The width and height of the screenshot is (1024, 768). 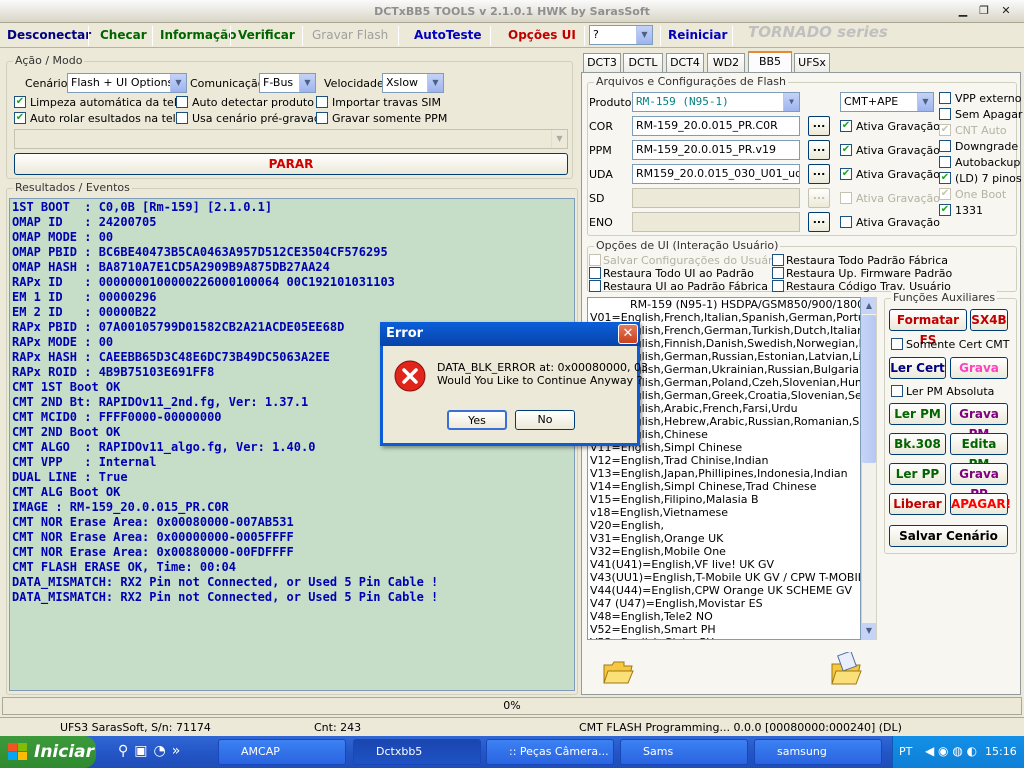 I want to click on downgrade-checkbox, so click(x=945, y=146).